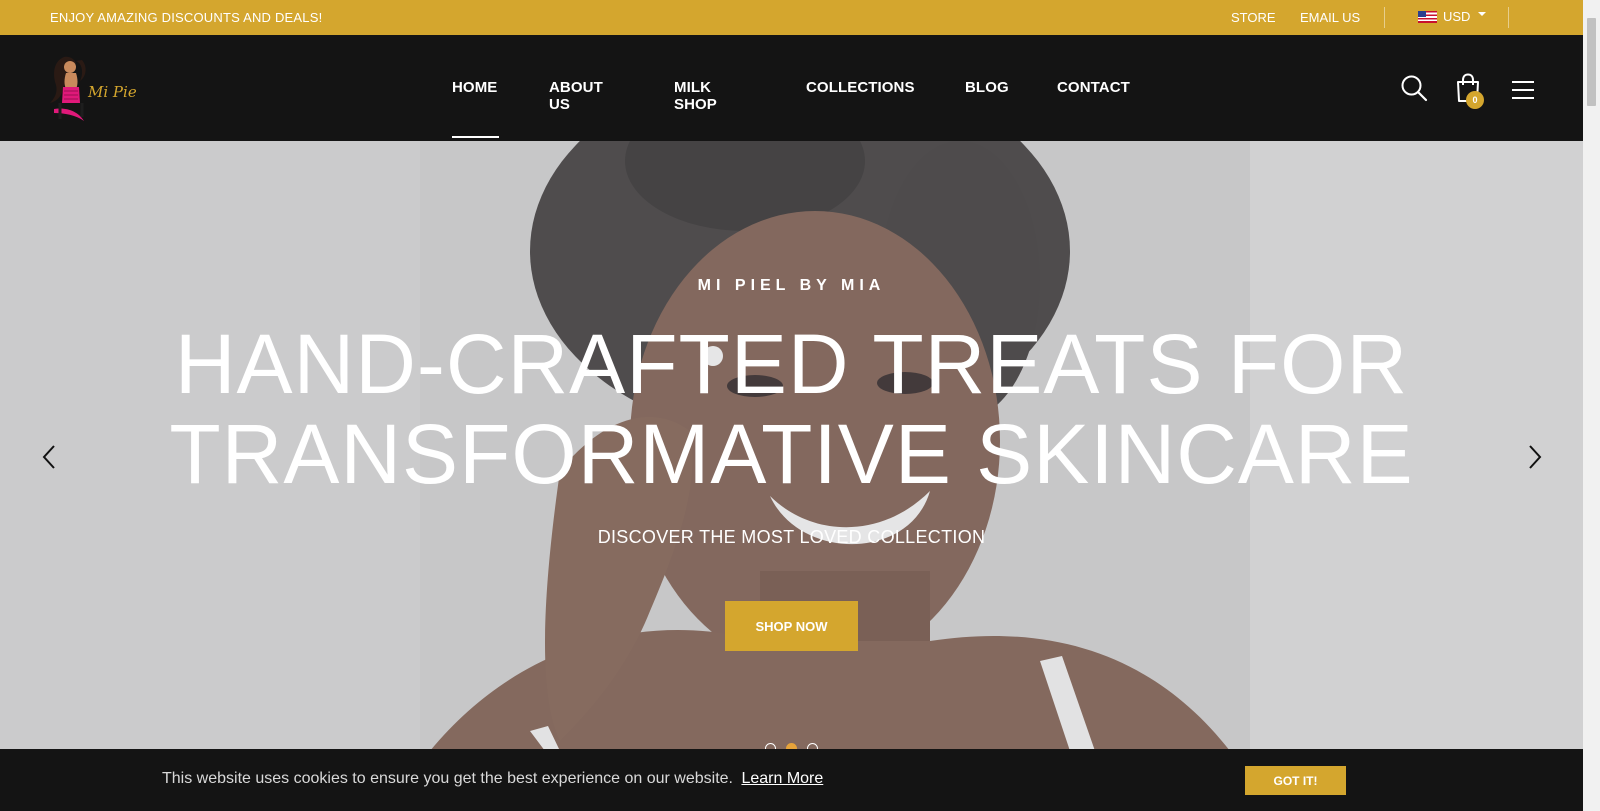 This screenshot has height=811, width=1600. Describe the element at coordinates (791, 364) in the screenshot. I see `hero-title-line-1: HAND-CRAFTED TREATS FOR` at that location.